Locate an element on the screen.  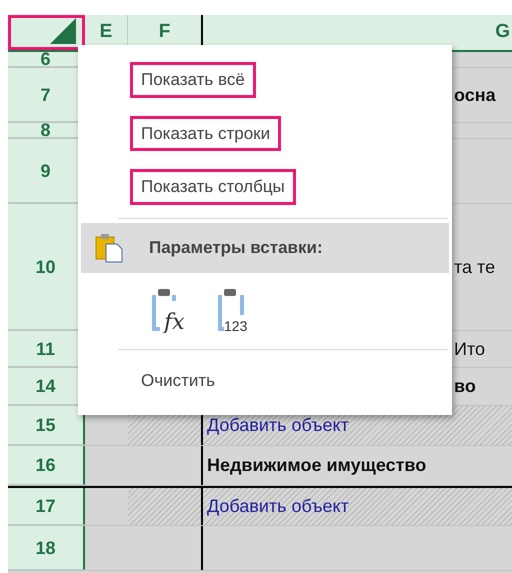
cell-text: во is located at coordinates (465, 386).